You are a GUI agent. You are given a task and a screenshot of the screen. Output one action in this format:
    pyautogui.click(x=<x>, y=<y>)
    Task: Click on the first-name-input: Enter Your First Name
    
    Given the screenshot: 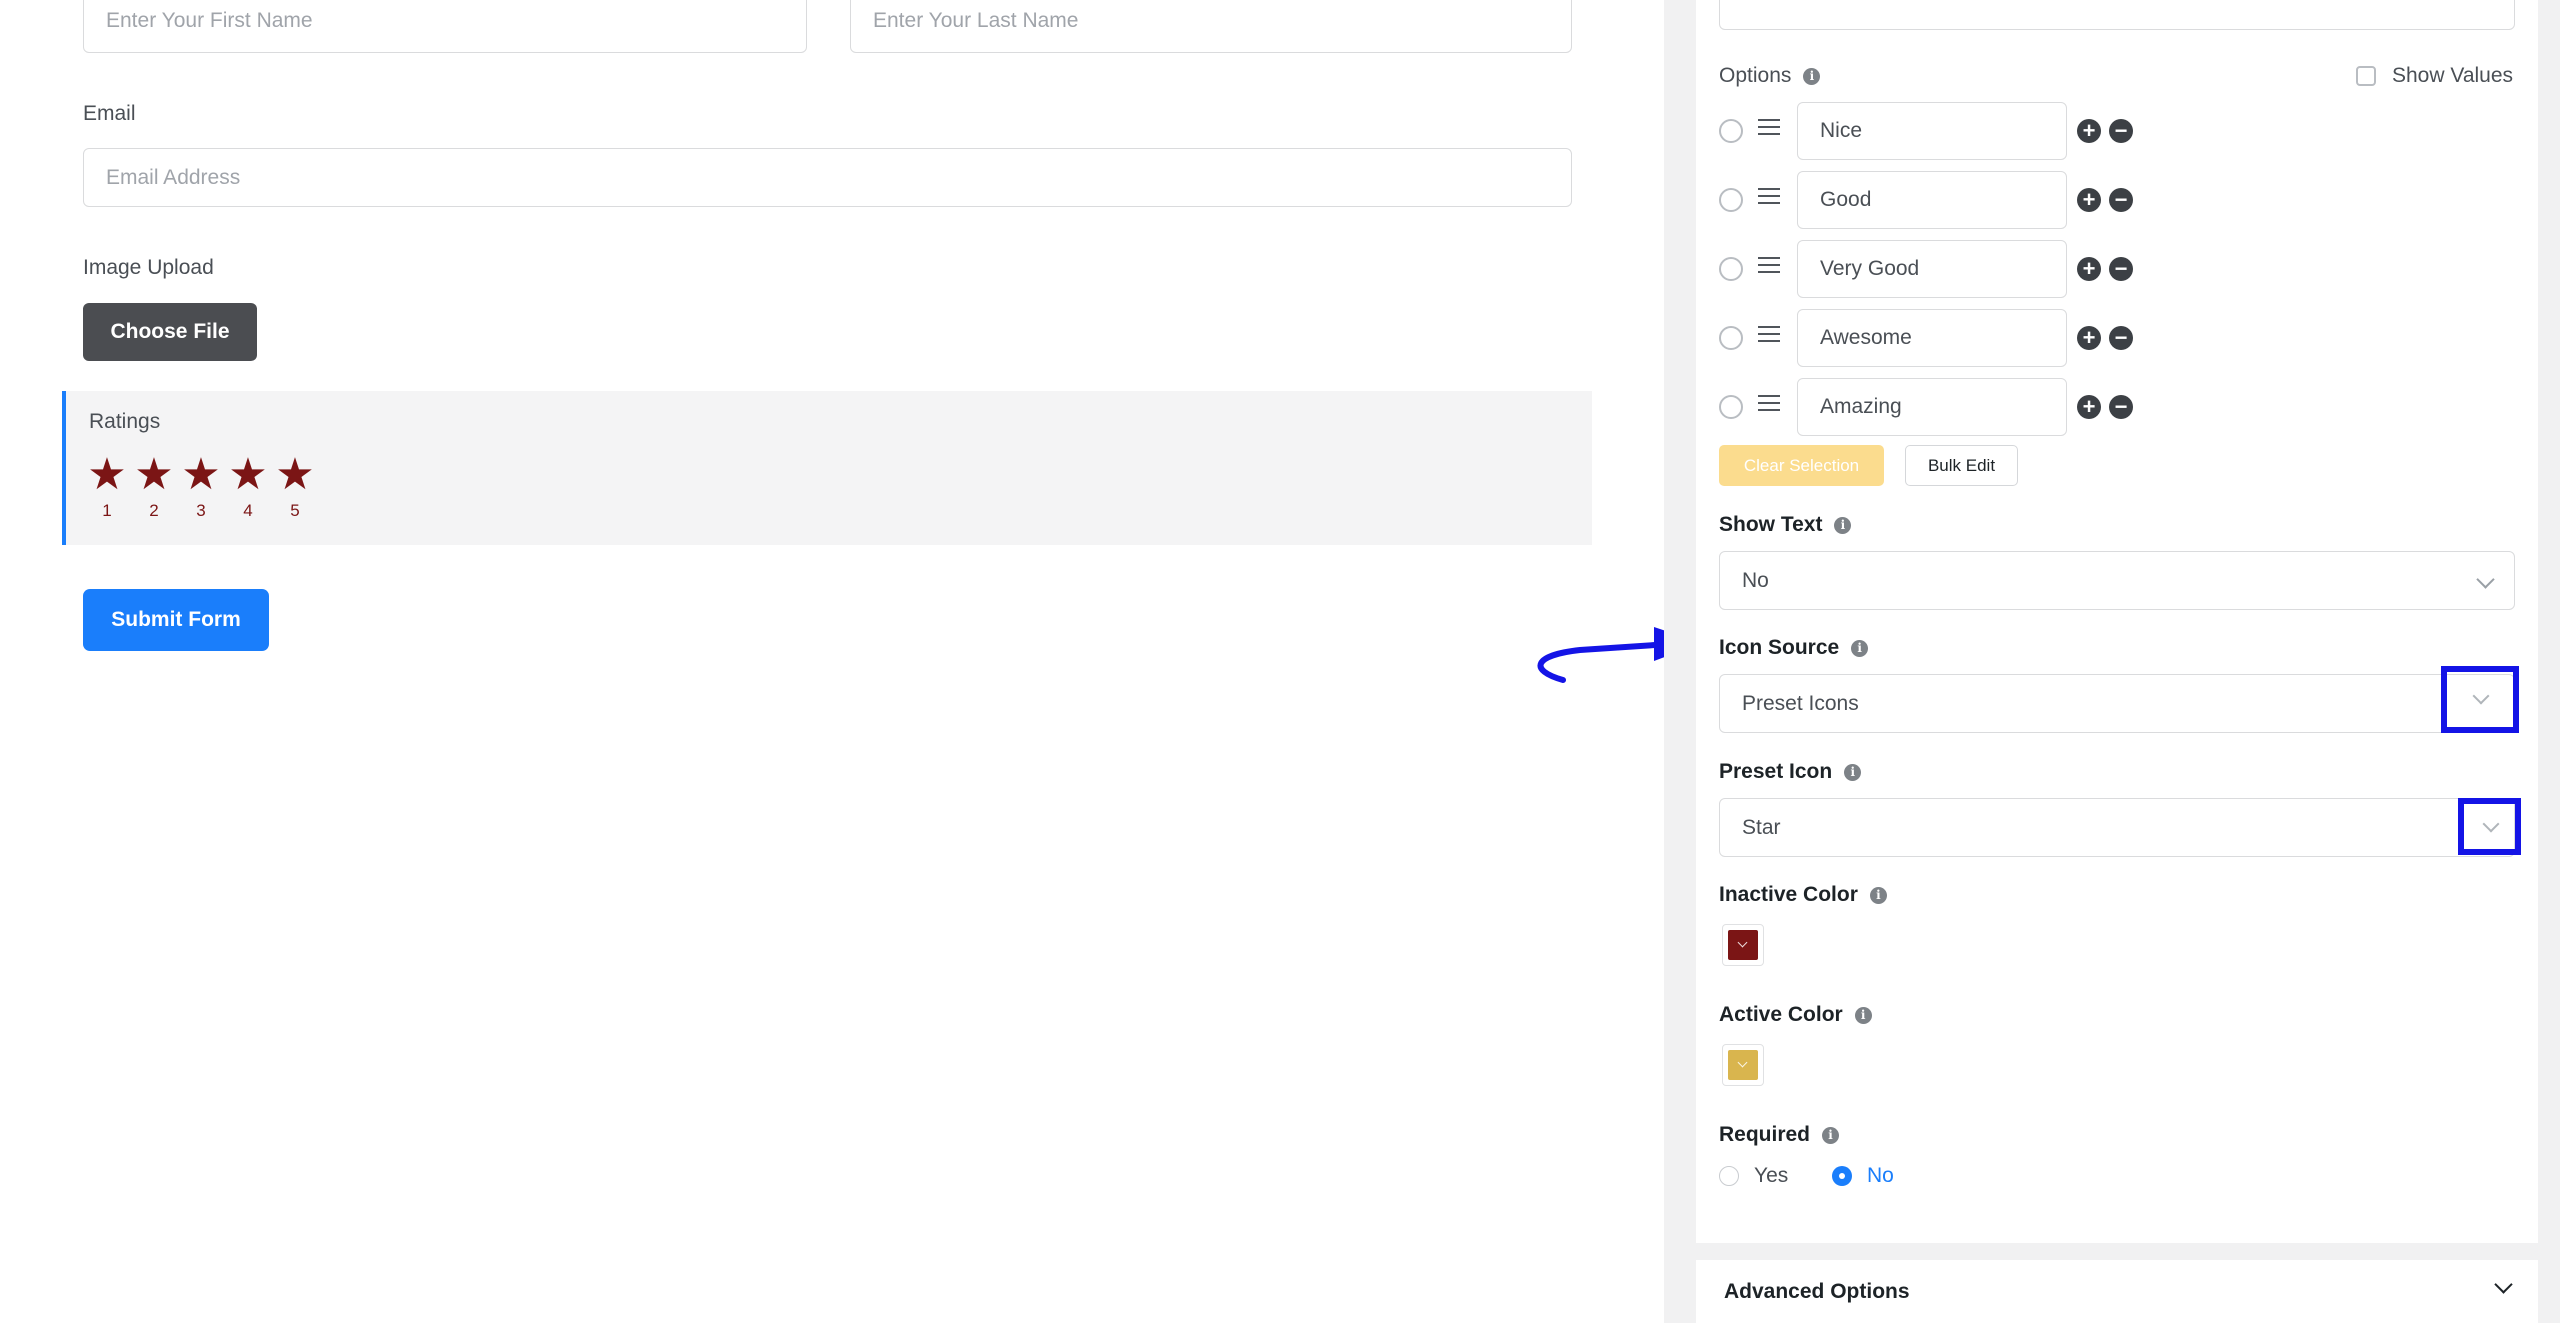 What is the action you would take?
    pyautogui.click(x=445, y=26)
    